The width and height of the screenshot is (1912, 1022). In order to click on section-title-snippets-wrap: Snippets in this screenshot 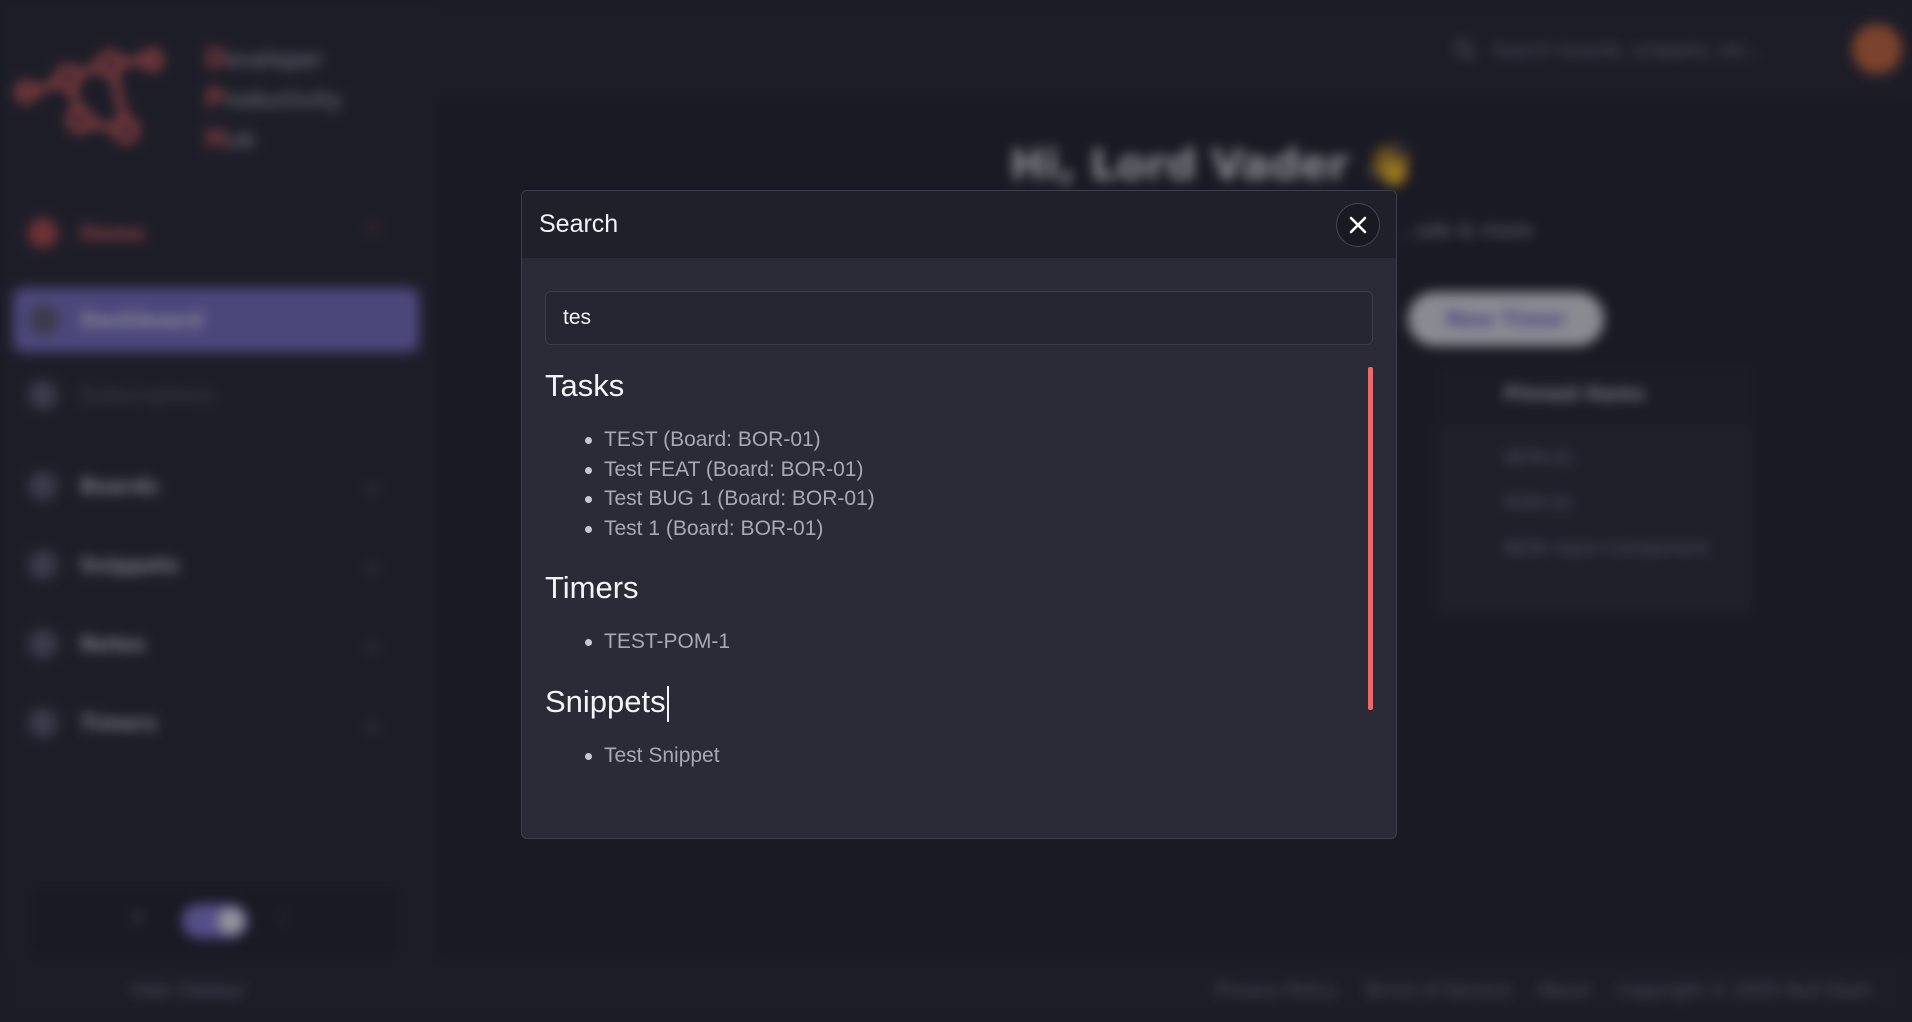, I will do `click(945, 702)`.